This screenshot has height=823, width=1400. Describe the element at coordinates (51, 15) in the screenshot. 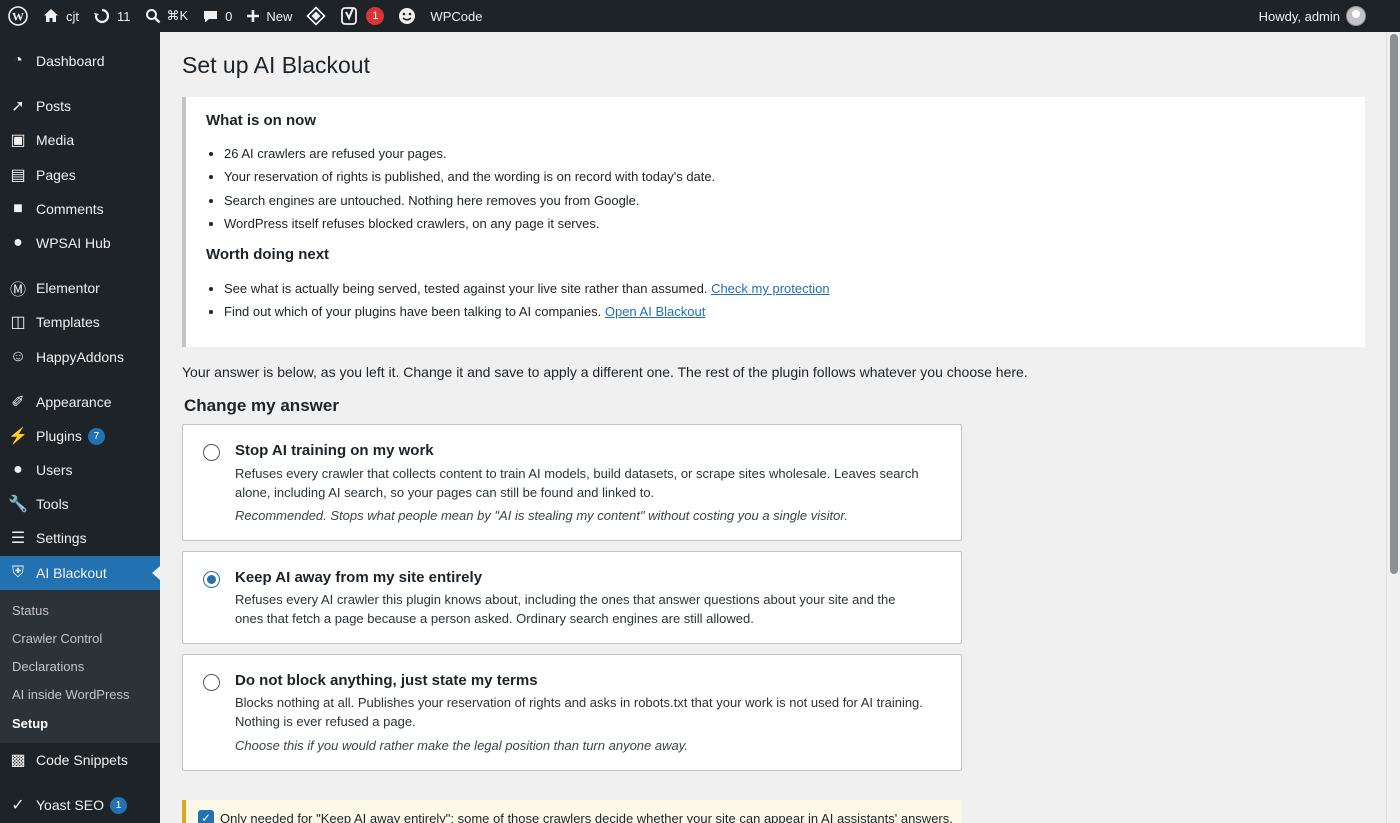

I see `home-icon` at that location.